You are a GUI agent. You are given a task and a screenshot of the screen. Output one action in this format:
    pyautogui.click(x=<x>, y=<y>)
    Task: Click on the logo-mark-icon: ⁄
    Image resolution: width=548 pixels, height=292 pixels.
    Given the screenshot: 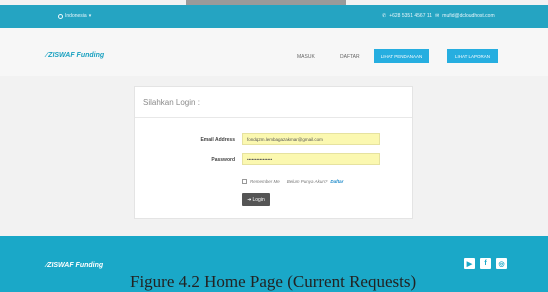 What is the action you would take?
    pyautogui.click(x=47, y=55)
    